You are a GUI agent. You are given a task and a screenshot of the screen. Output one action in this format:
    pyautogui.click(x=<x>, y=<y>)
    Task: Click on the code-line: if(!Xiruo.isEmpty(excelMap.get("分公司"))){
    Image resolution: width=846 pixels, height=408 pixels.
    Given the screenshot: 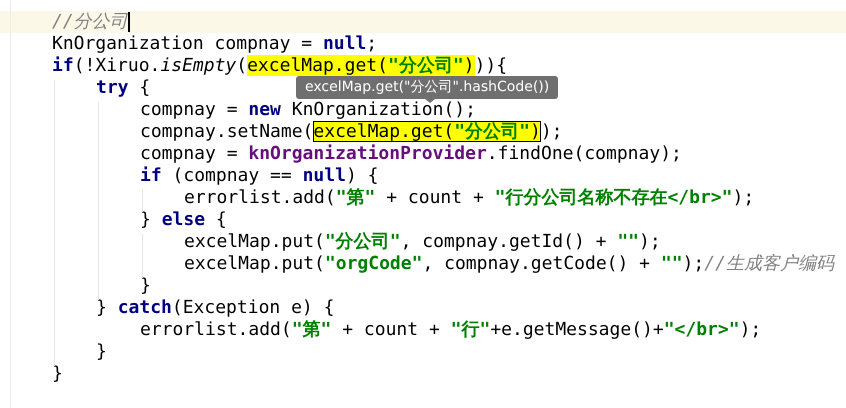 What is the action you would take?
    pyautogui.click(x=280, y=66)
    